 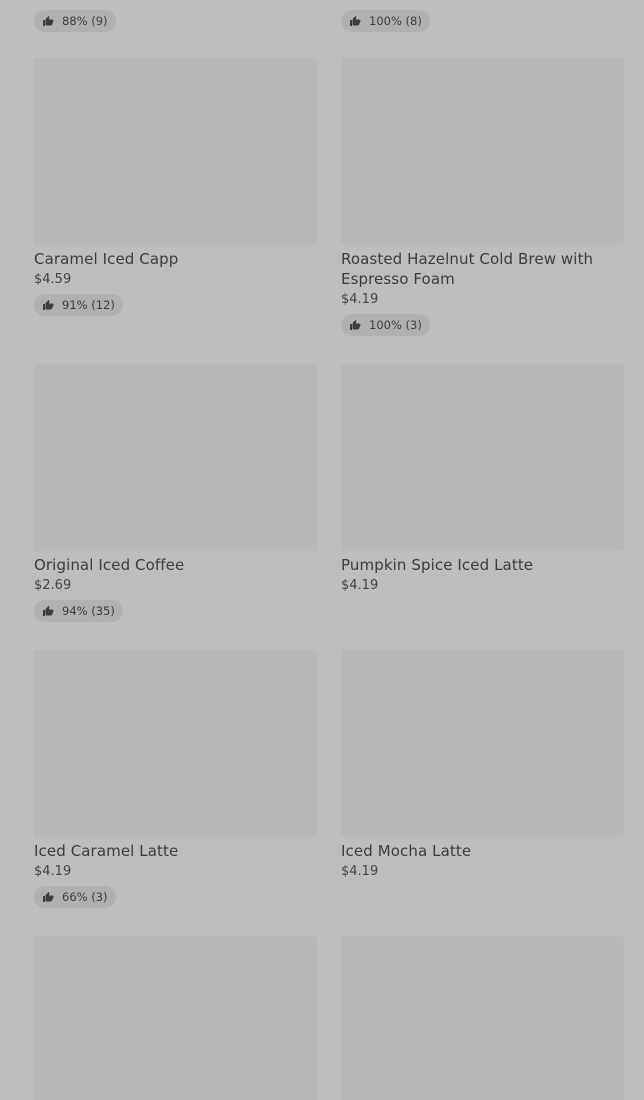 I want to click on menu-item-name: Caramel Iced Capp, so click(x=106, y=259).